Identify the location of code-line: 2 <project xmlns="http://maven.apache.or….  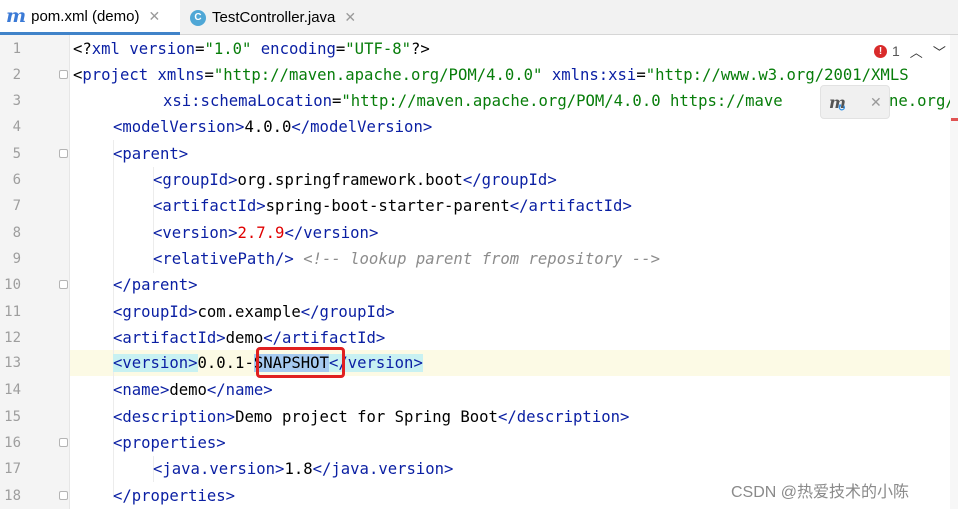
(479, 75).